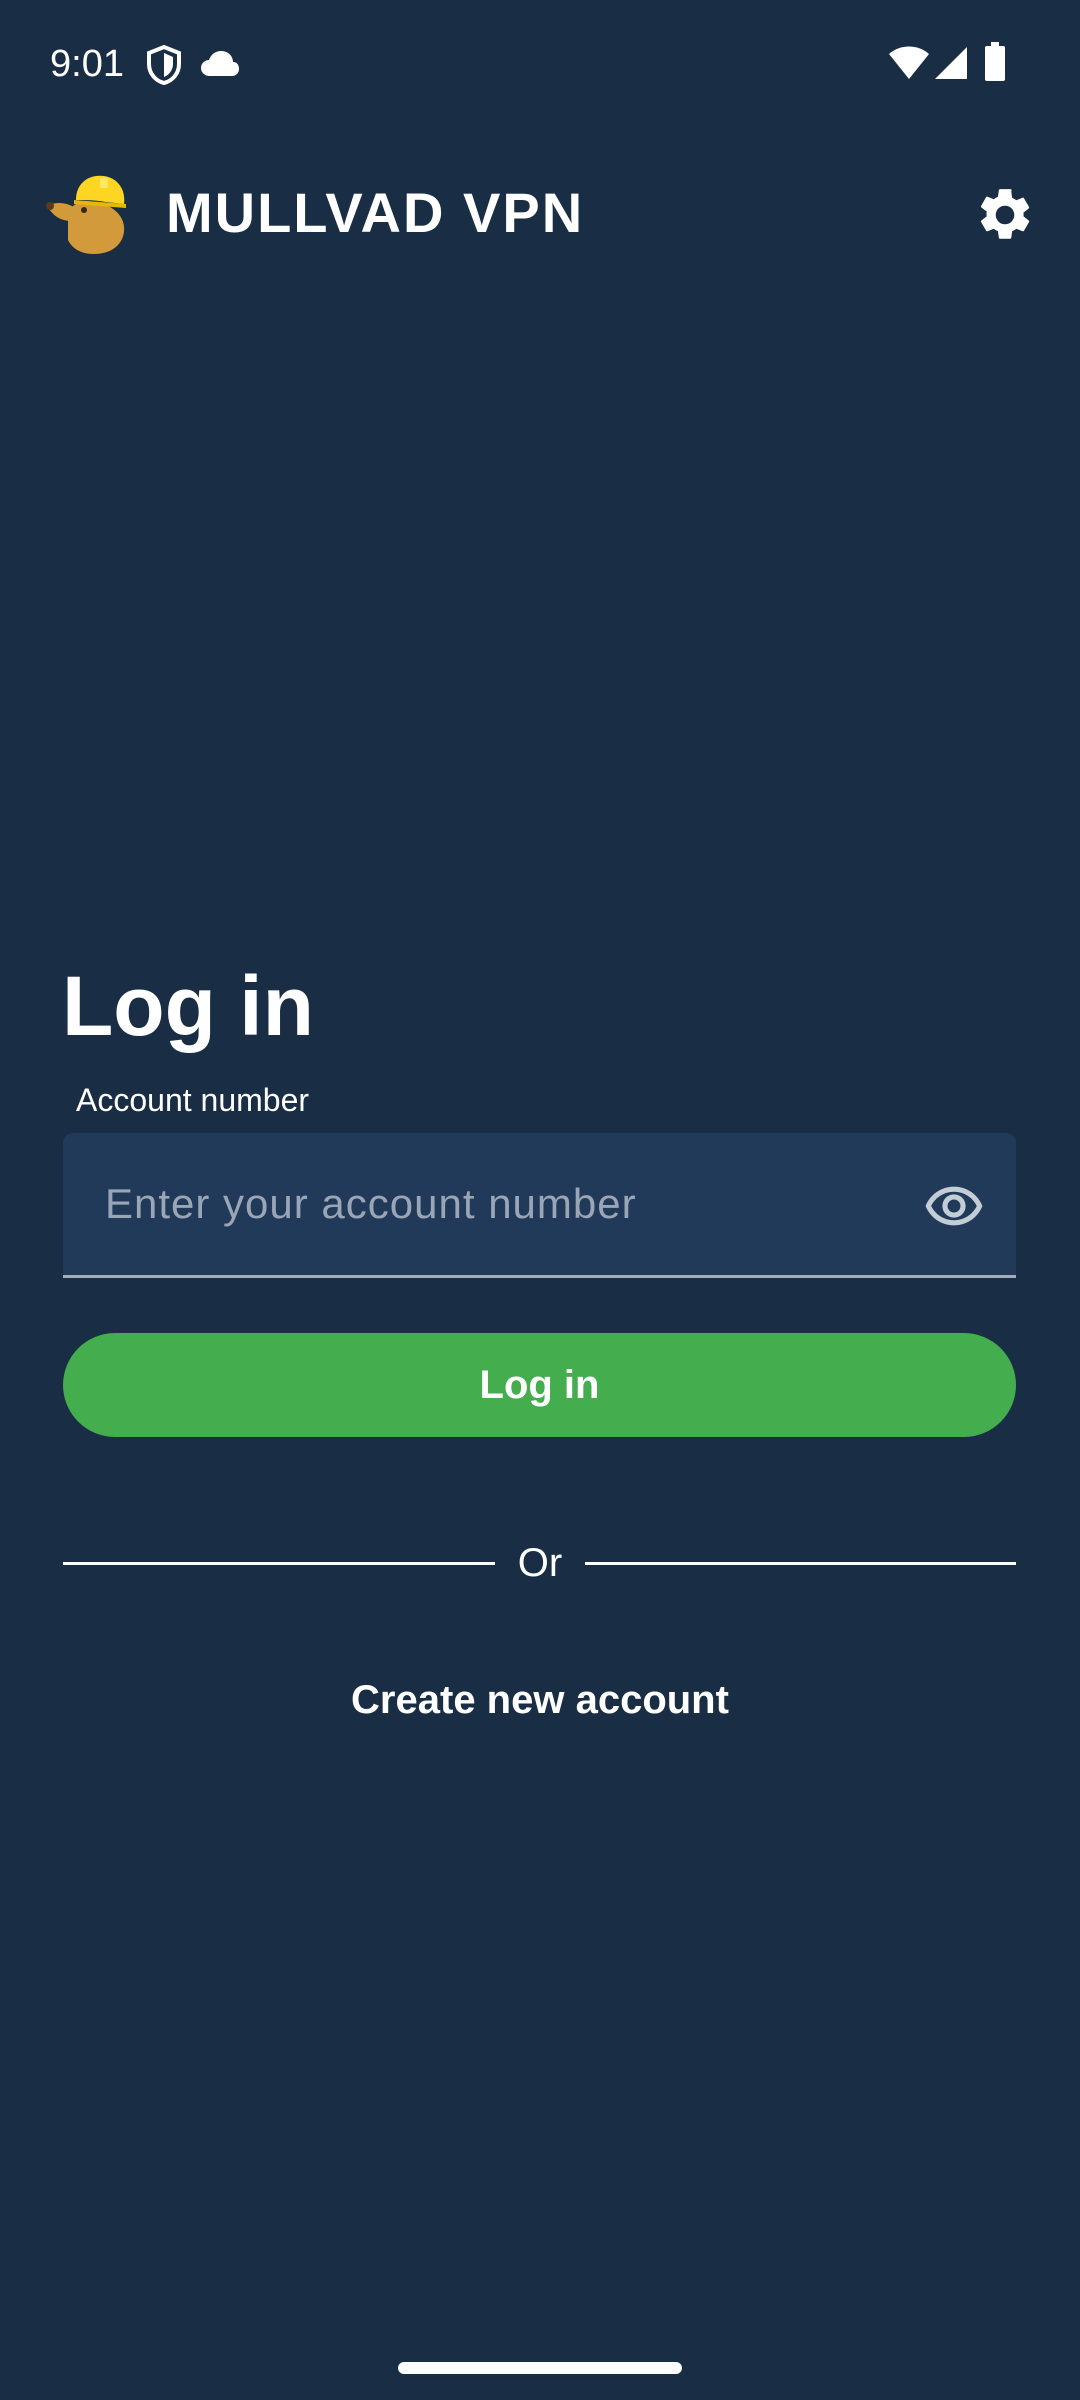  Describe the element at coordinates (375, 212) in the screenshot. I see `app-title: MULLVAD VPN` at that location.